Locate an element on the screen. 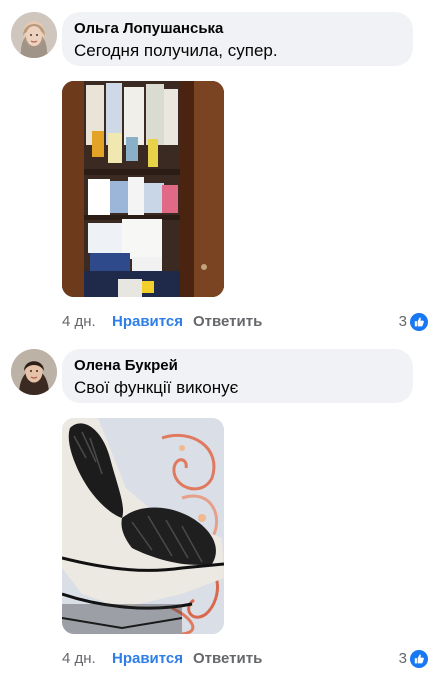 This screenshot has width=440, height=678. comment-author: Ольга Лопушанська is located at coordinates (237, 28).